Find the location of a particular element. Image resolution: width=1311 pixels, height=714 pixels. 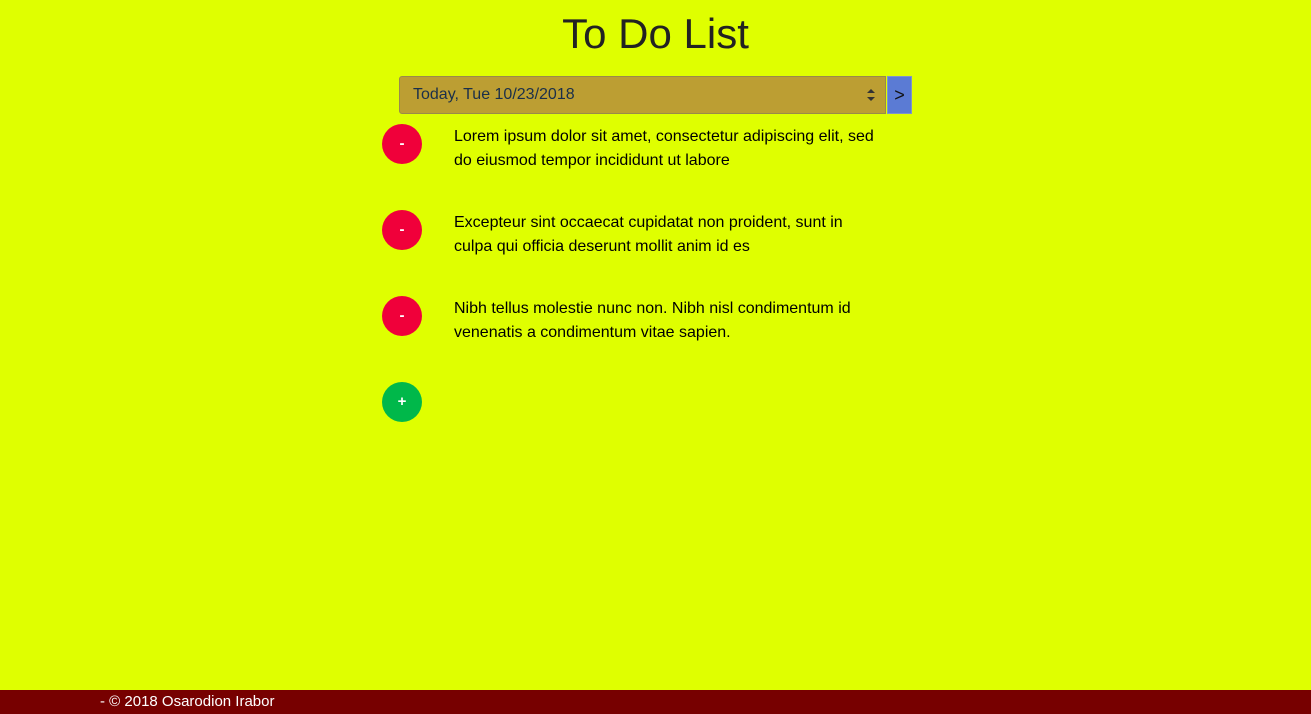

select-arrows-icon is located at coordinates (871, 95).